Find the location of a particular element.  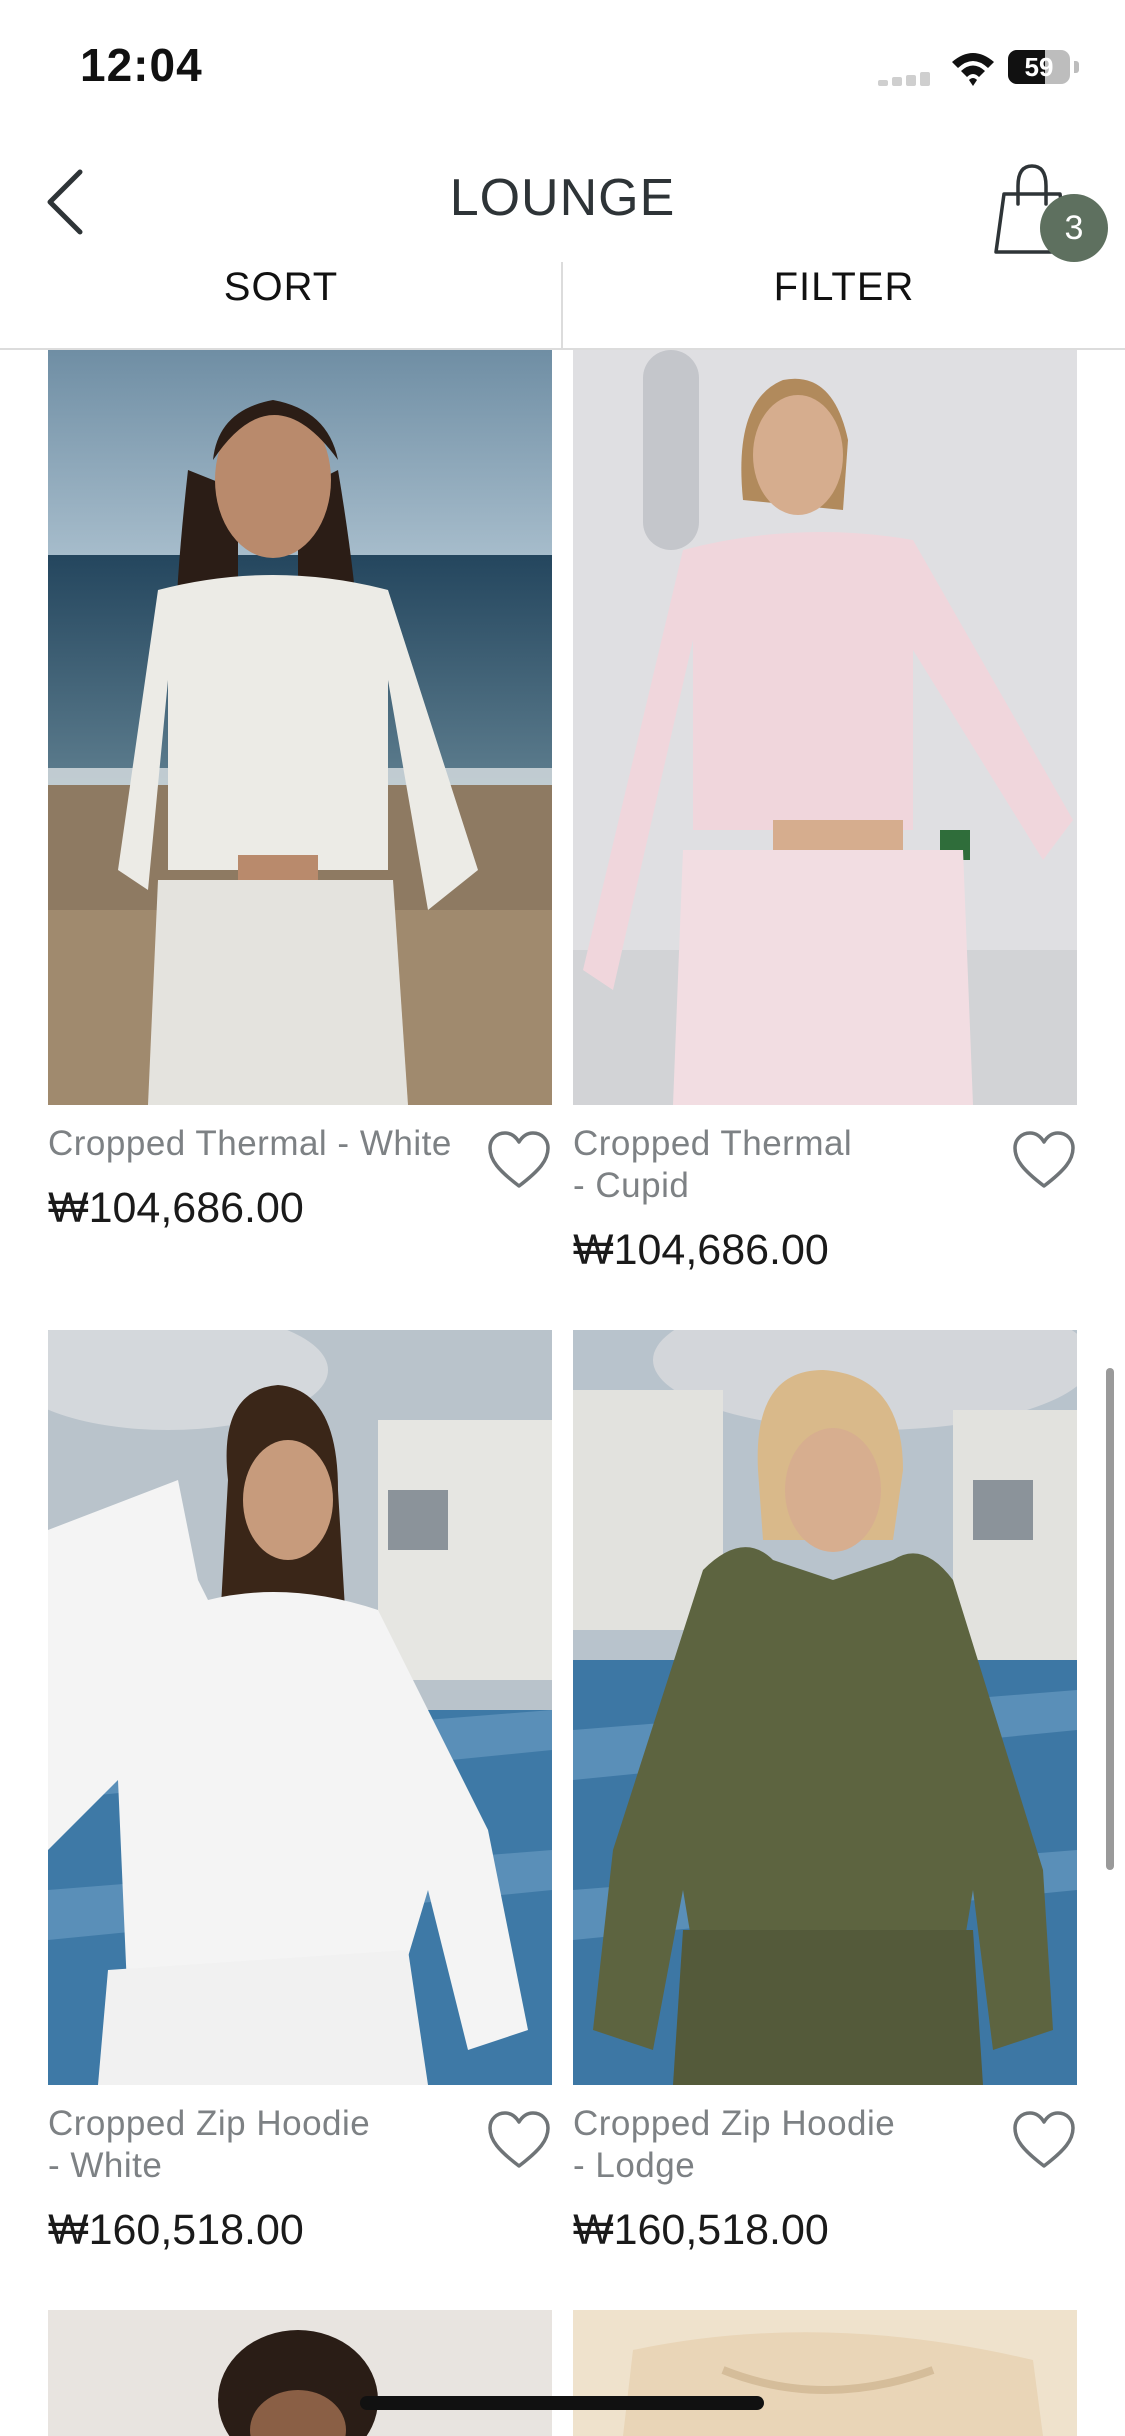

product-name: Cropped Zip Hoodie - White is located at coordinates (268, 2145).